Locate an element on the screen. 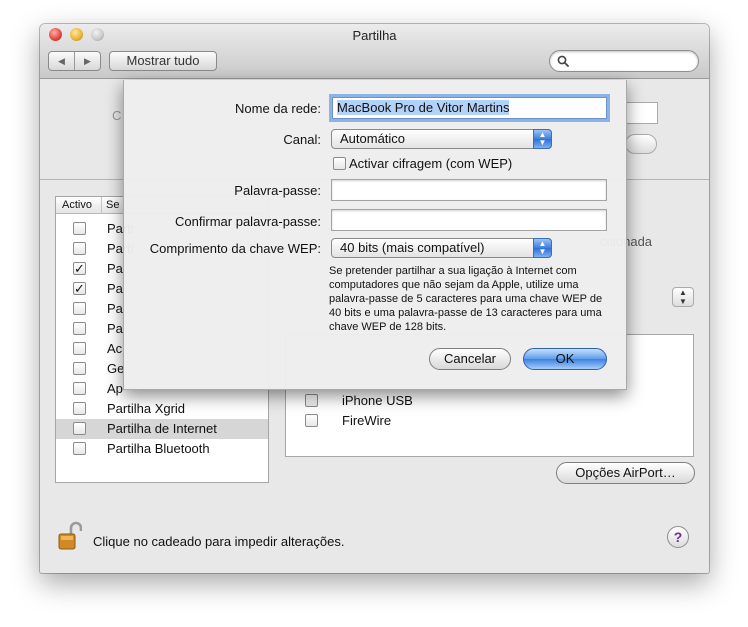 The width and height of the screenshot is (748, 627). encryption-checkbox is located at coordinates (339, 163).